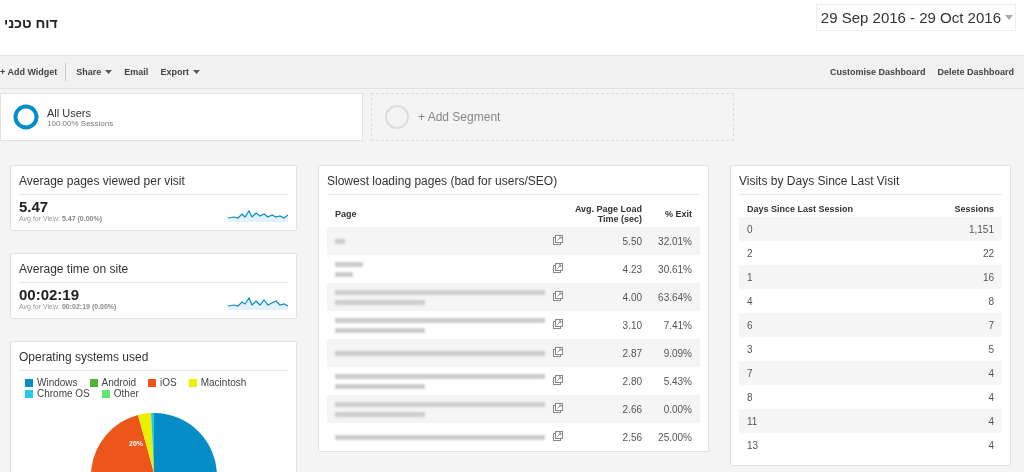 The image size is (1024, 472). Describe the element at coordinates (94, 72) in the screenshot. I see `toolbar-button: Share` at that location.